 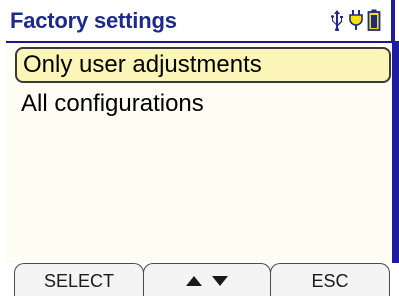 What do you see at coordinates (207, 279) in the screenshot?
I see `navigate-up-down-button` at bounding box center [207, 279].